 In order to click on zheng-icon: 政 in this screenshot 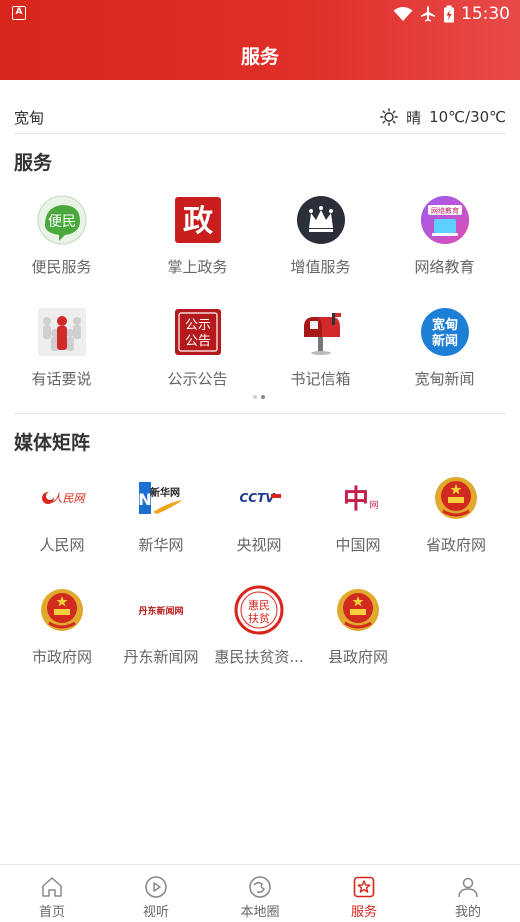, I will do `click(198, 220)`.